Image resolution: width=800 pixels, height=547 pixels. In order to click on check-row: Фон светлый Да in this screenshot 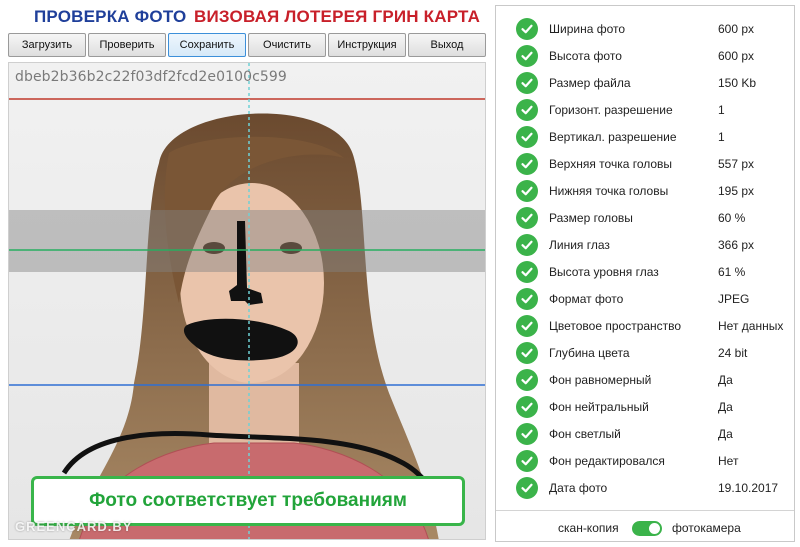, I will do `click(645, 433)`.